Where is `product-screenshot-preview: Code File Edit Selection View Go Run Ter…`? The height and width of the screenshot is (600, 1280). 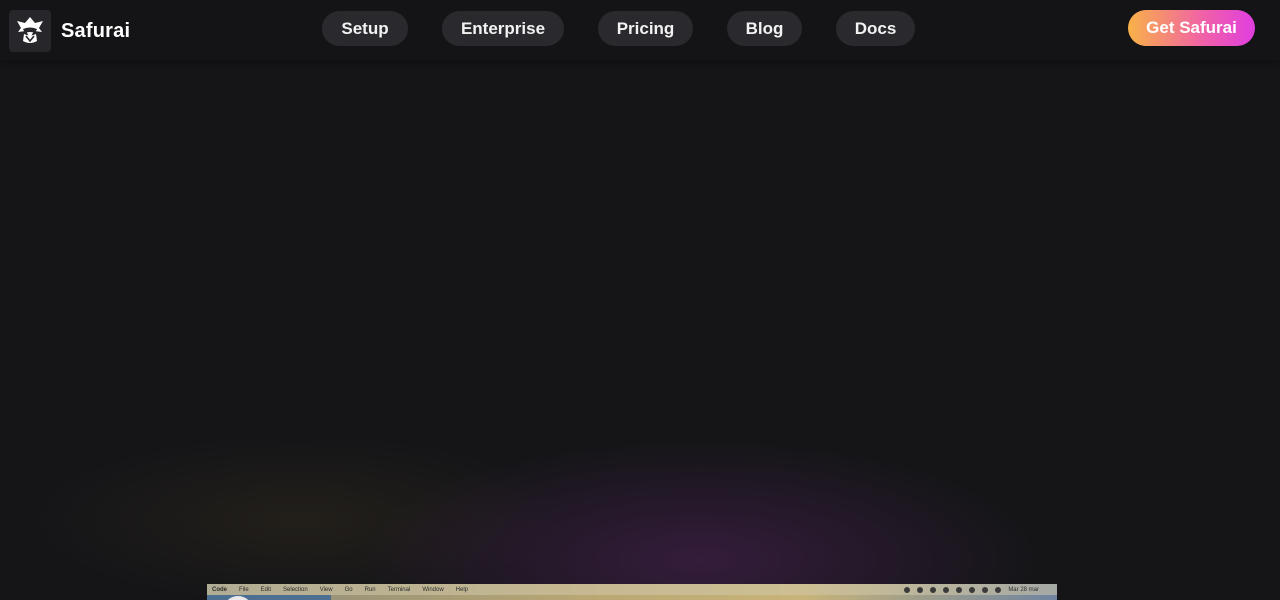 product-screenshot-preview: Code File Edit Selection View Go Run Ter… is located at coordinates (632, 592).